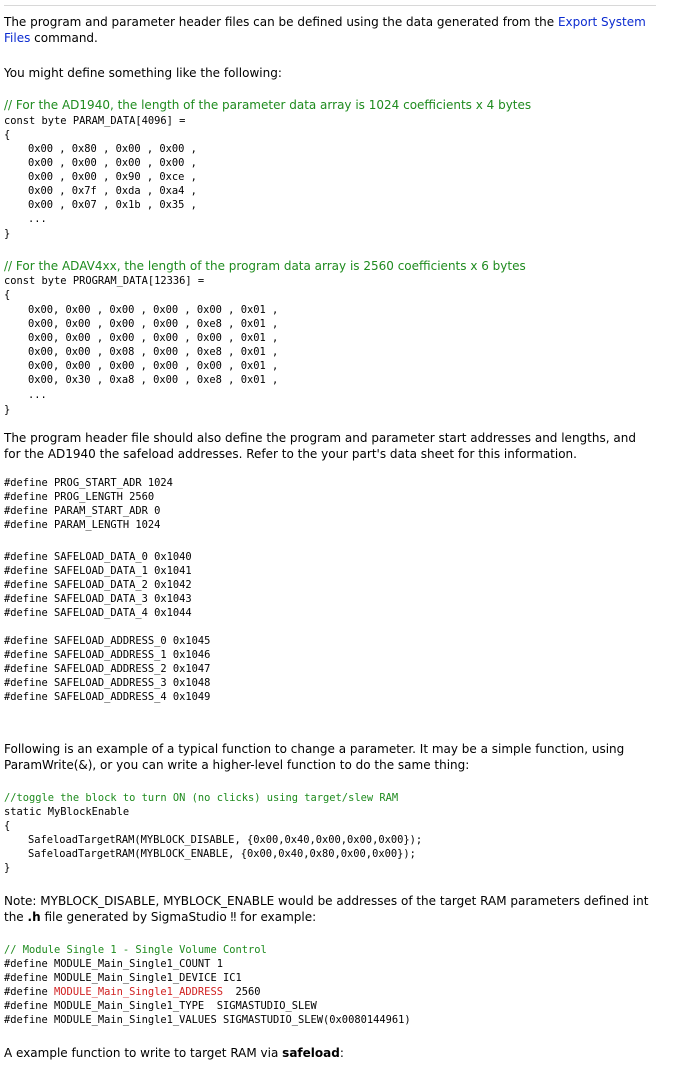 The height and width of the screenshot is (1070, 685). What do you see at coordinates (107, 641) in the screenshot?
I see `define-line: #define SAFELOAD_ADDRESS_0 0x1045` at bounding box center [107, 641].